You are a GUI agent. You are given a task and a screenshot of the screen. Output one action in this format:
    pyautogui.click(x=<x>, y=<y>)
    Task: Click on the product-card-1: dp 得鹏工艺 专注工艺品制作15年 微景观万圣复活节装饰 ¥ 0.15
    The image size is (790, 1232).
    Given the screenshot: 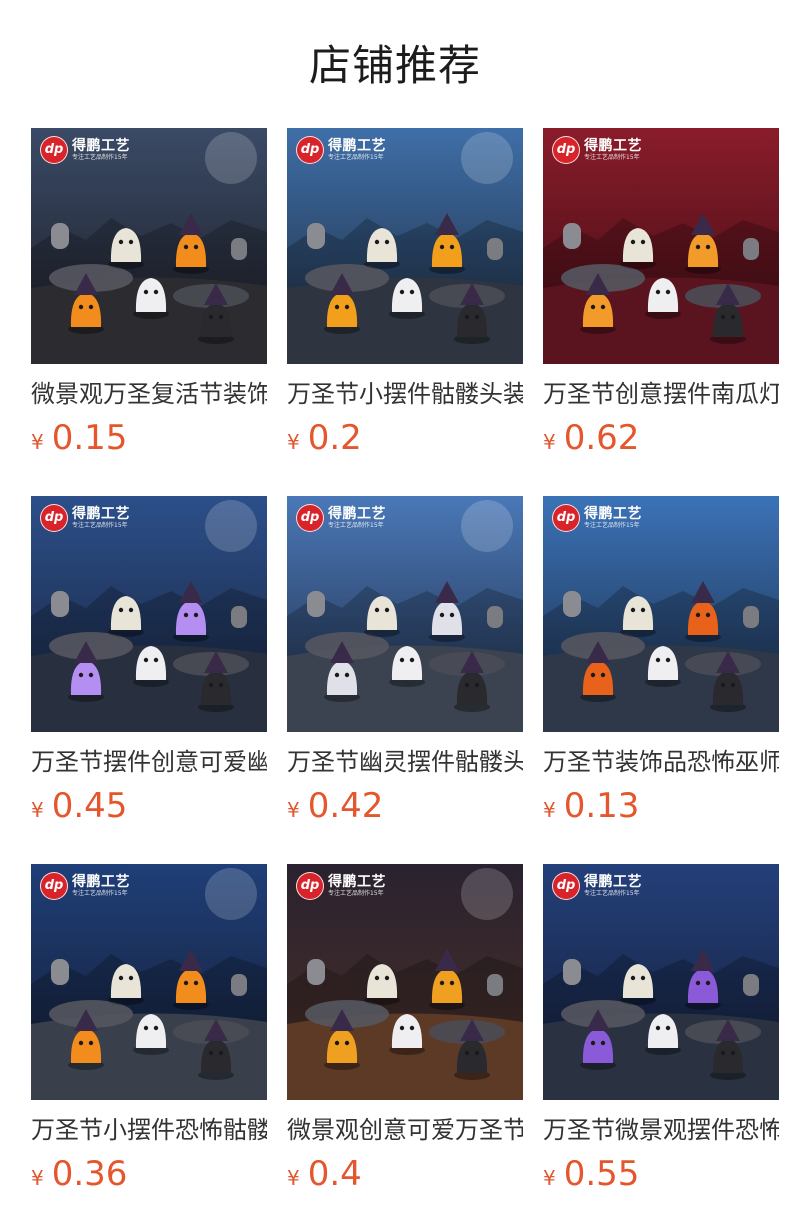 What is the action you would take?
    pyautogui.click(x=149, y=312)
    